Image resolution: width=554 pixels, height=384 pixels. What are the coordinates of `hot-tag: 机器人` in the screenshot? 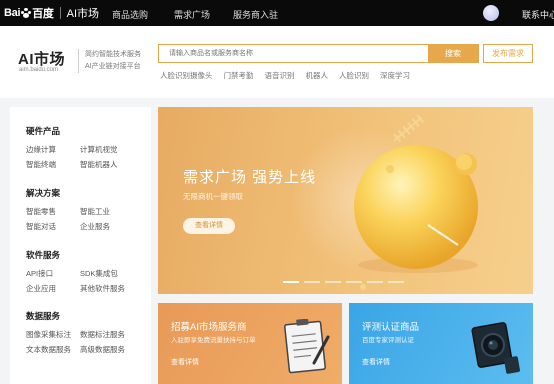 It's located at (317, 75).